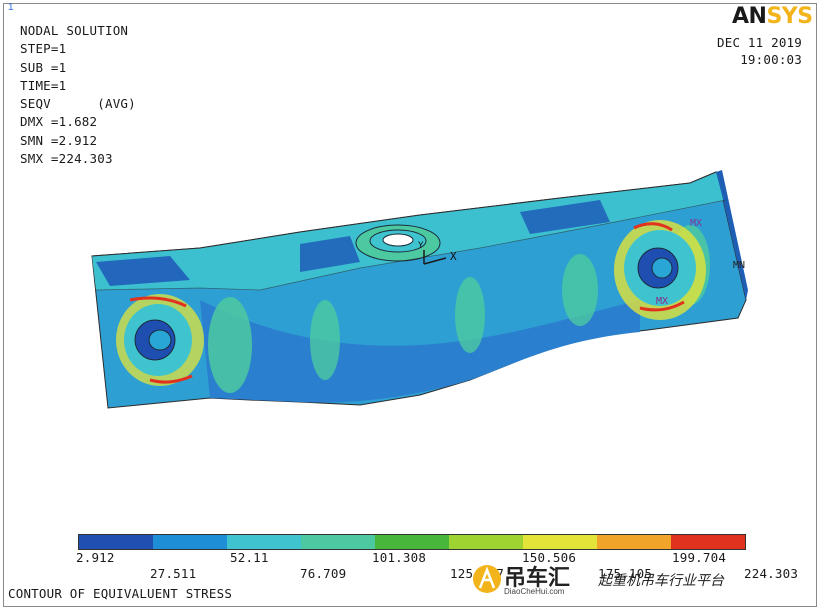  Describe the element at coordinates (662, 301) in the screenshot. I see `max-marker-2: MX` at that location.